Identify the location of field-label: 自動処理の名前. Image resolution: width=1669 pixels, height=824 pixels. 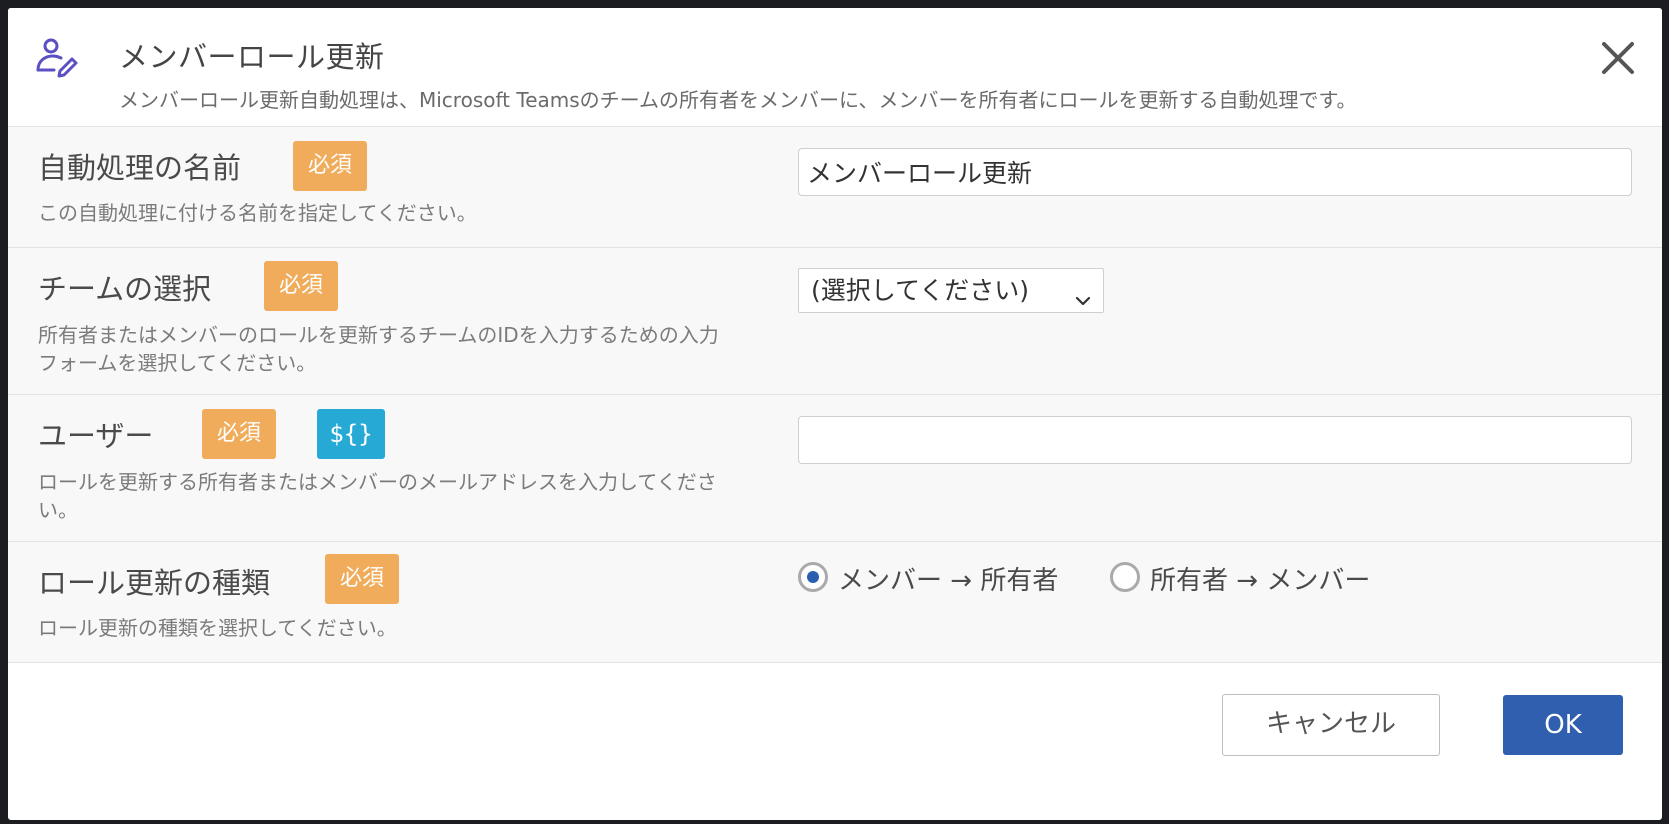
(140, 168).